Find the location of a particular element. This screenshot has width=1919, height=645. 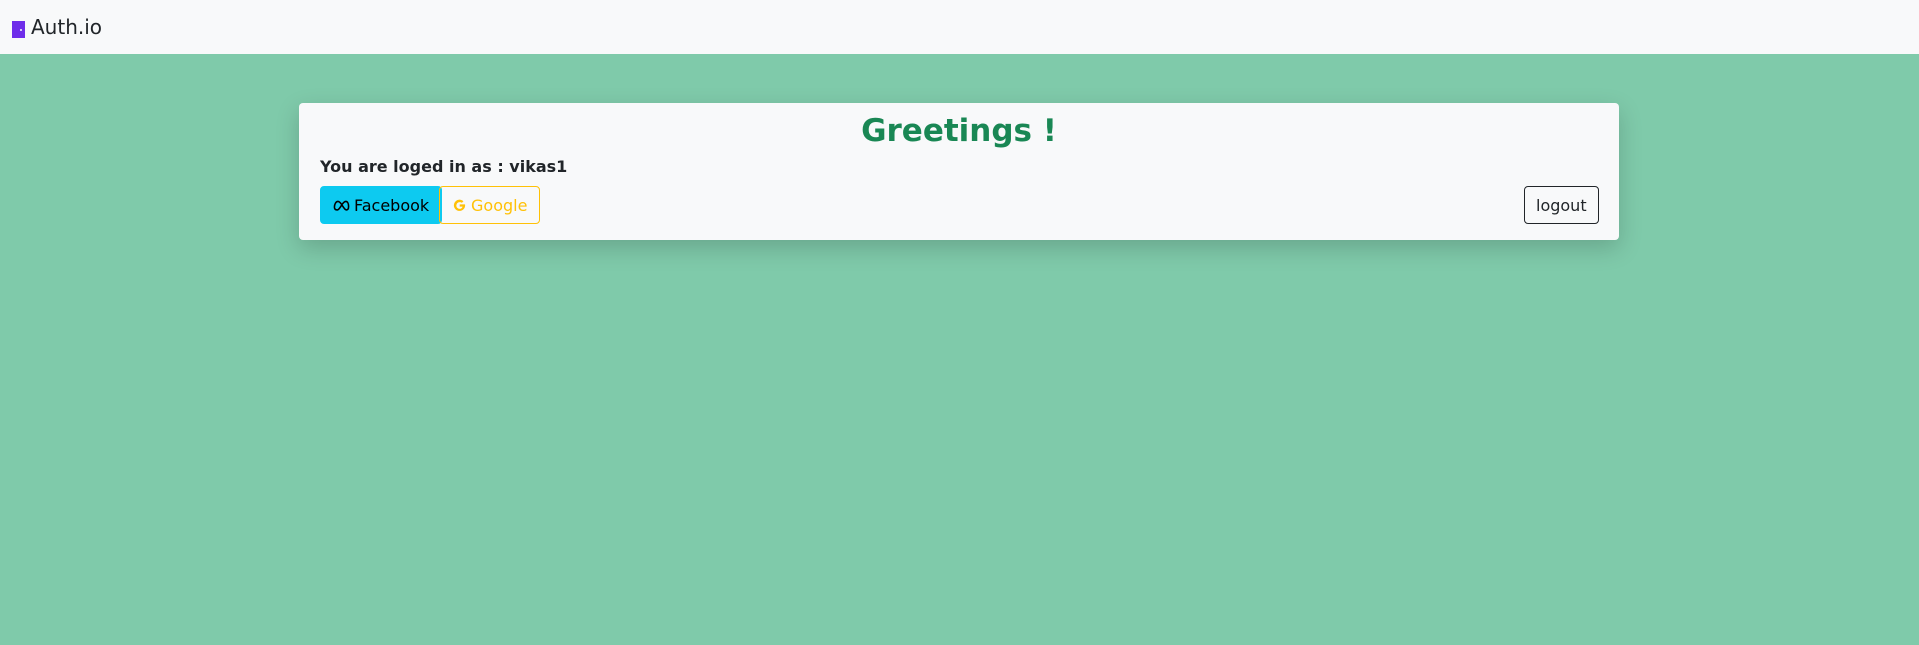

facebook-label: Facebook is located at coordinates (392, 205).